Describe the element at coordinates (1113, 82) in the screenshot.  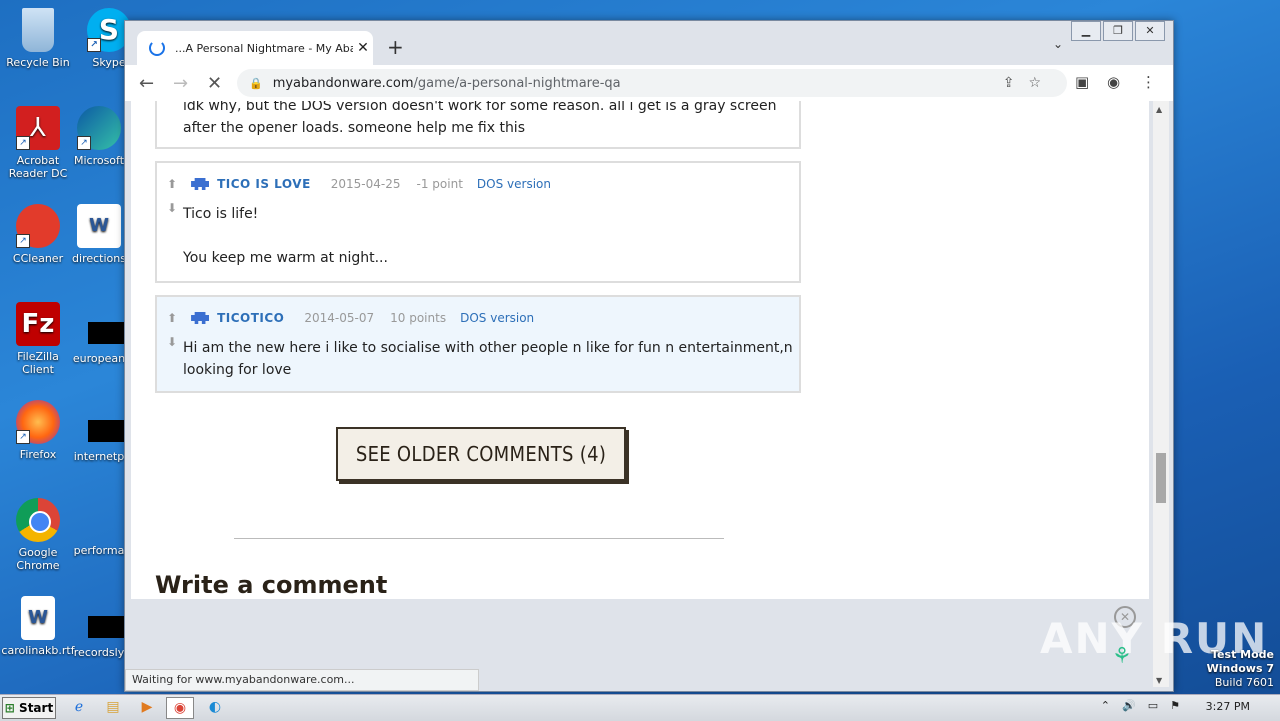
I see `profile-avatar-icon: ◉` at that location.